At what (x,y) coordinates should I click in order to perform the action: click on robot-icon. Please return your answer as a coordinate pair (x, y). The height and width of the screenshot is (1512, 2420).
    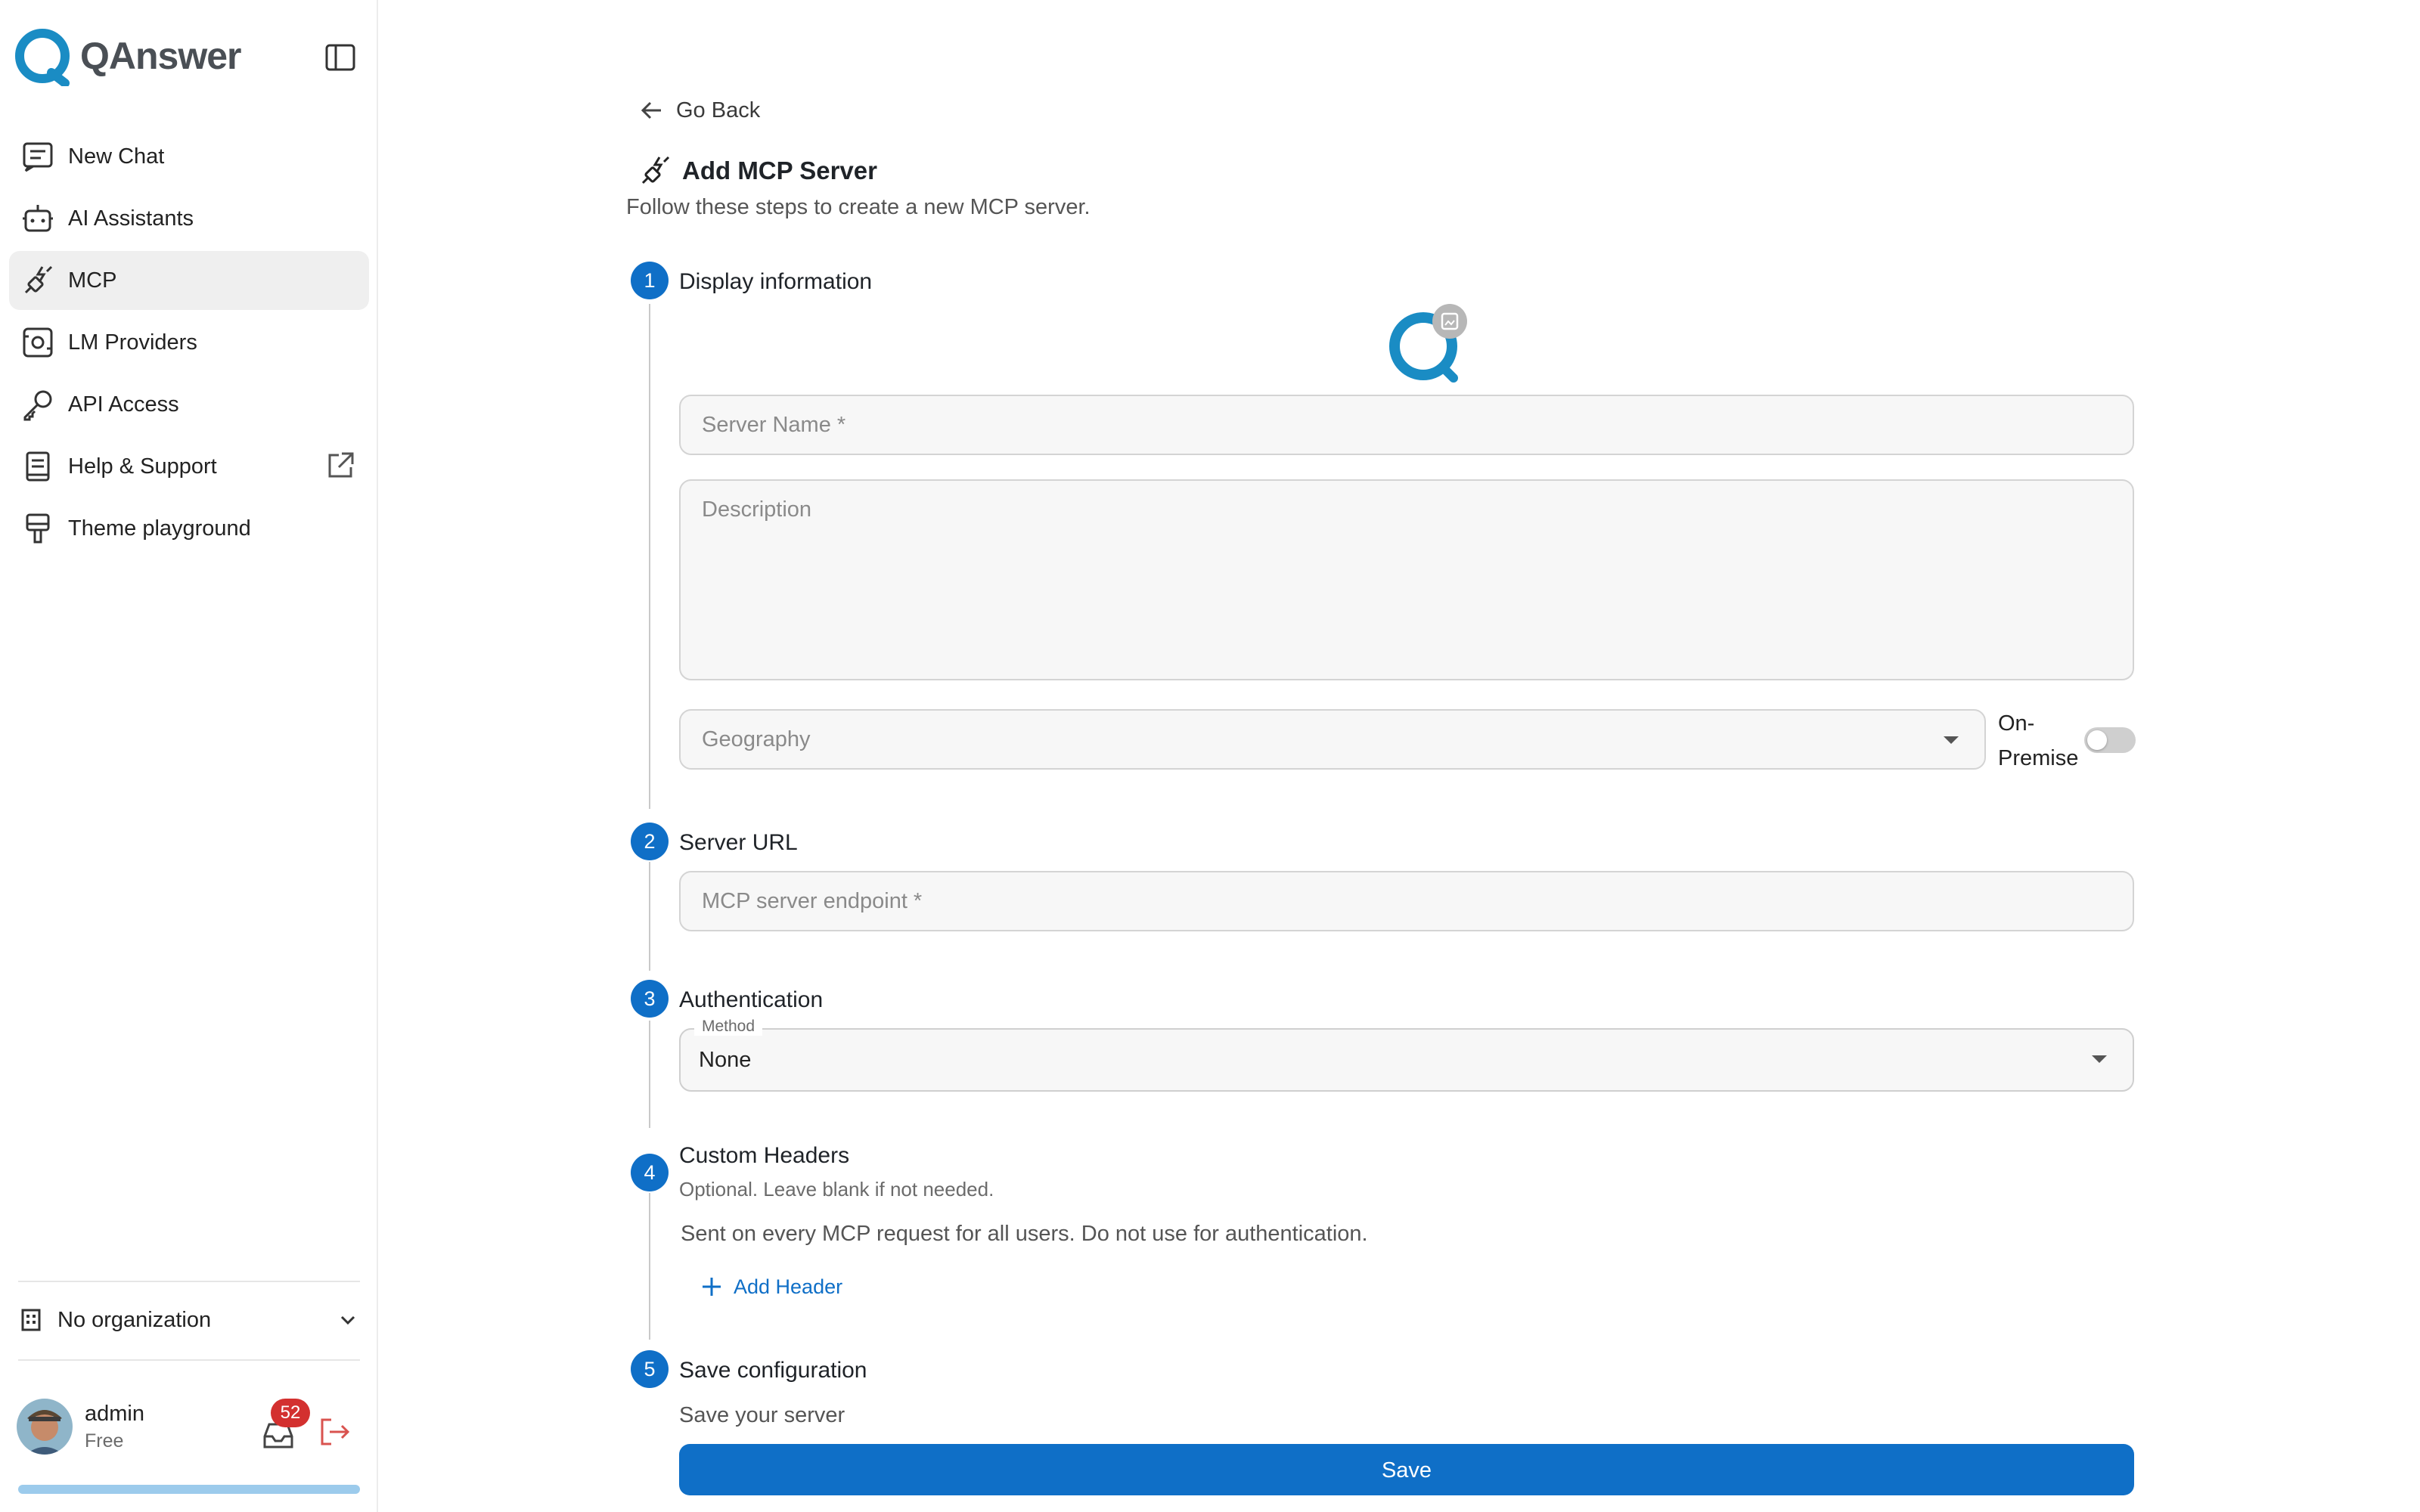
    Looking at the image, I should click on (38, 219).